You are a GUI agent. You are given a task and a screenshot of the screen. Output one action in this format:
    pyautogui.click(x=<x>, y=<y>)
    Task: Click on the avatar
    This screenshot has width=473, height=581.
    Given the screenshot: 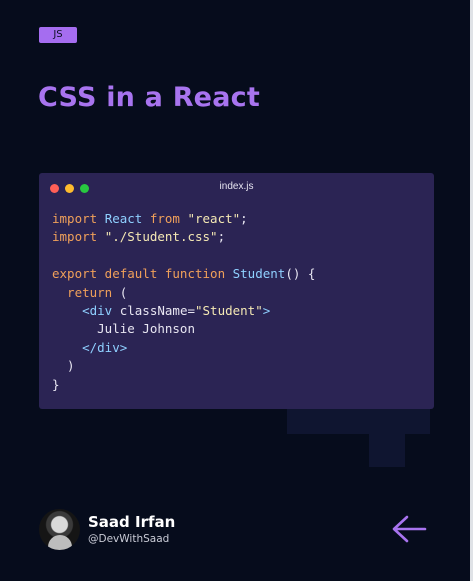 What is the action you would take?
    pyautogui.click(x=59, y=529)
    